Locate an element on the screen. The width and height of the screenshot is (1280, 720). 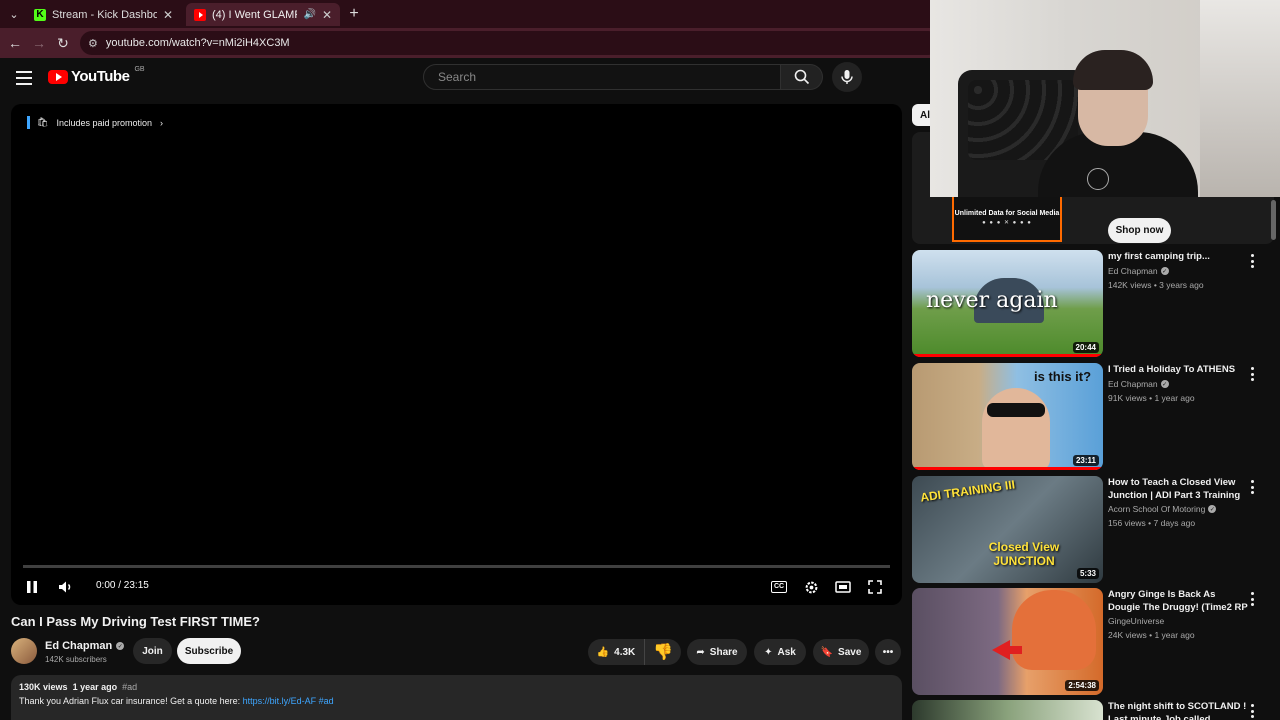
video-duration: 23:11 is located at coordinates (1085, 460).